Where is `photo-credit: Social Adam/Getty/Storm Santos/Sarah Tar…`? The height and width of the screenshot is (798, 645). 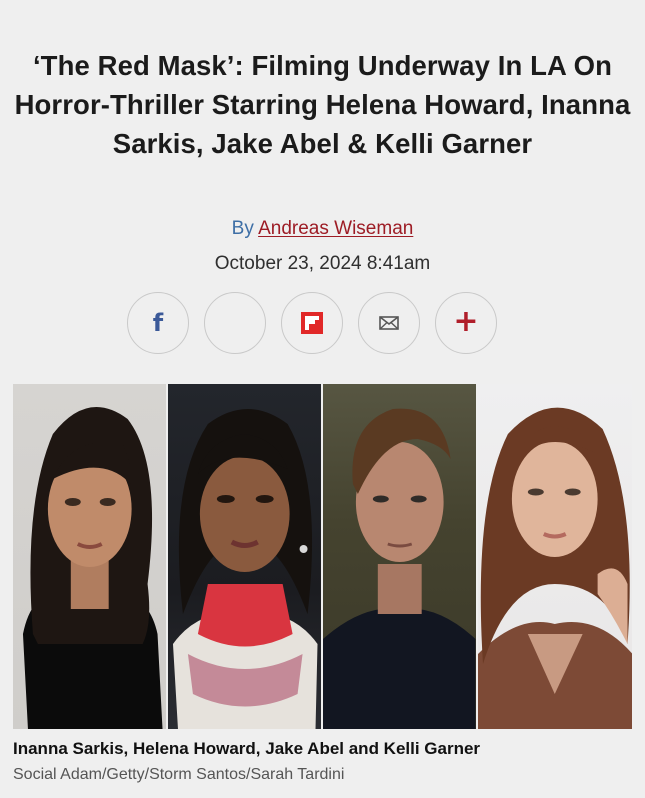 photo-credit: Social Adam/Getty/Storm Santos/Sarah Tar… is located at coordinates (179, 774).